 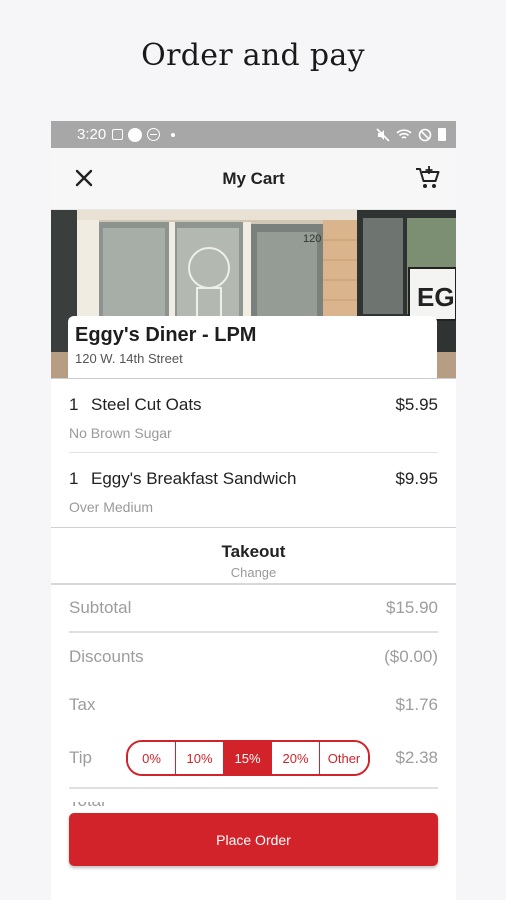 I want to click on order-method-title: Takeout, so click(x=253, y=551).